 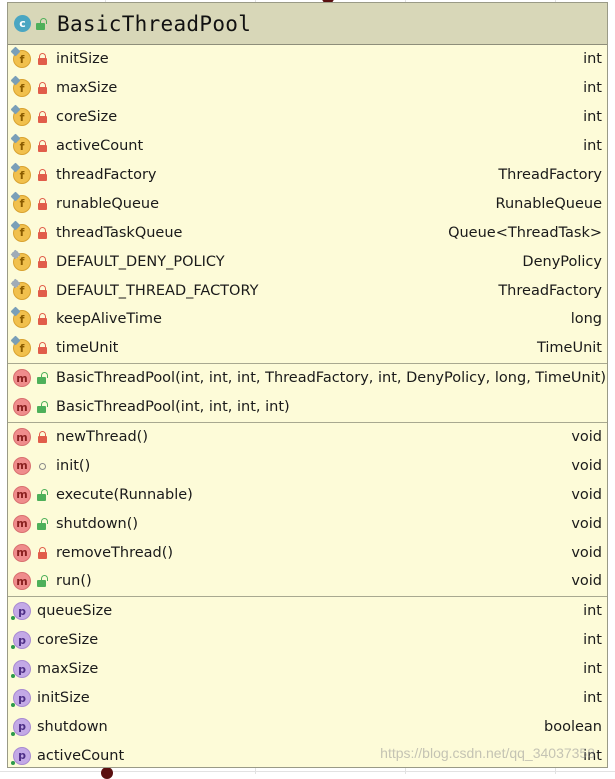 What do you see at coordinates (307, 611) in the screenshot?
I see `property-row: p queueSize int` at bounding box center [307, 611].